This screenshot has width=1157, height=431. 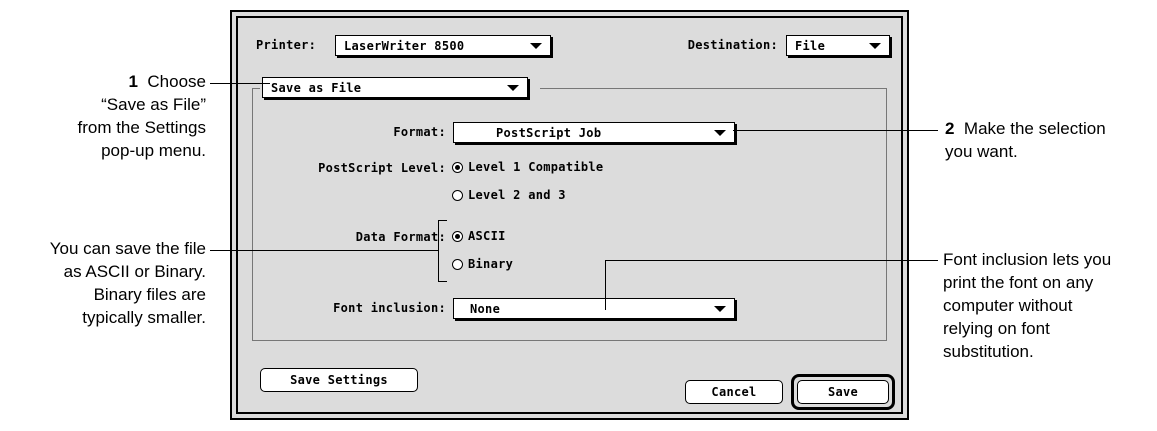 I want to click on radio-binary: Binary, so click(x=482, y=264).